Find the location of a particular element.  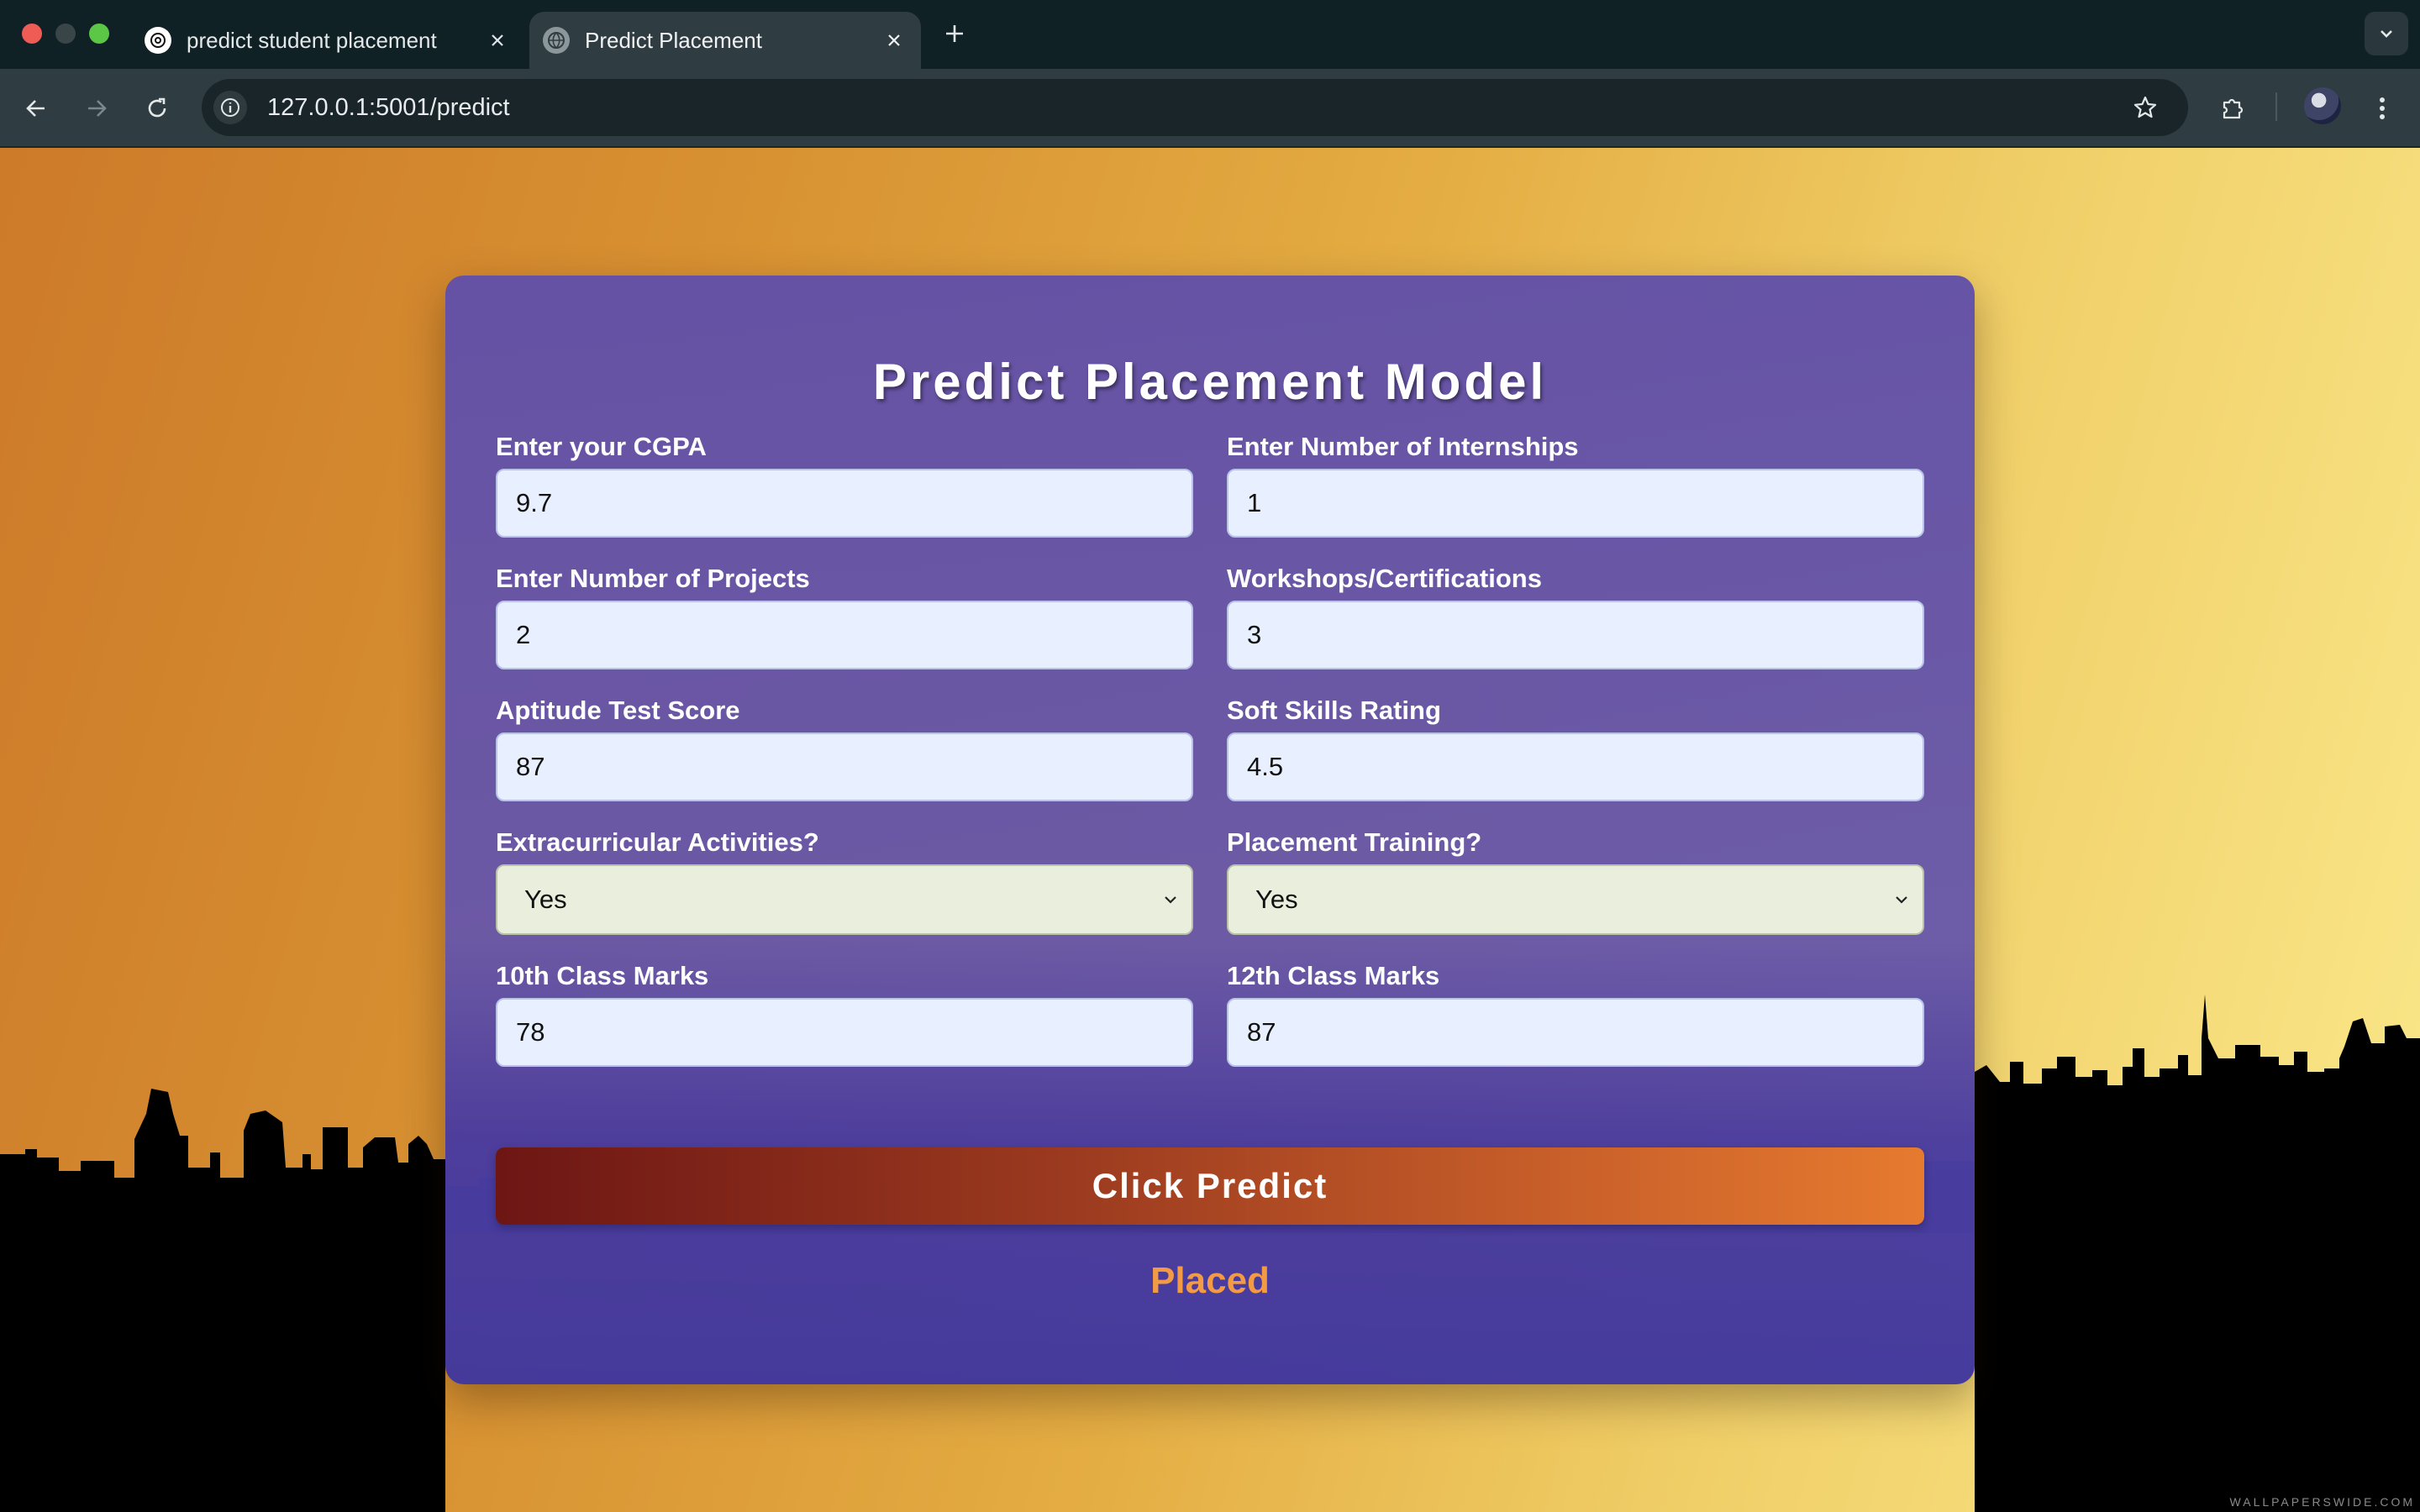

maximize-window-button is located at coordinates (99, 34).